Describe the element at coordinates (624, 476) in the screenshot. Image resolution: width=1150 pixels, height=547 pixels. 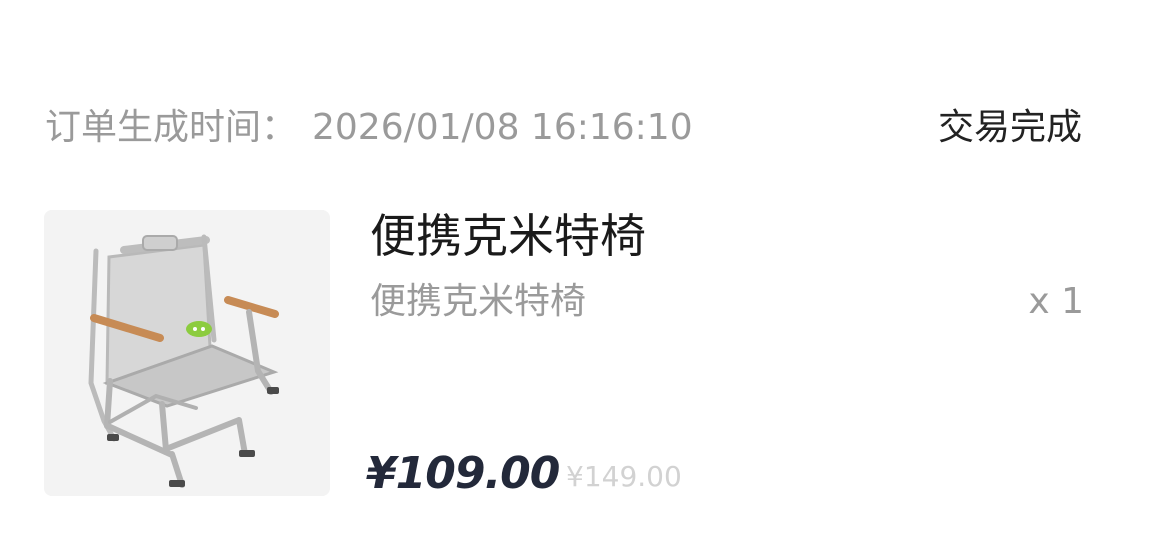
I see `original-price: ¥149.00` at that location.